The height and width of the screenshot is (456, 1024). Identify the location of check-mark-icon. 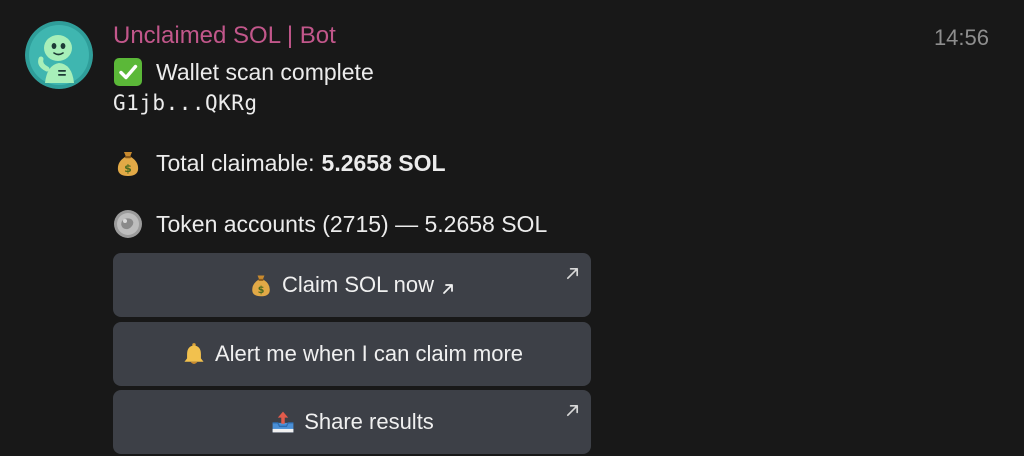
(128, 72).